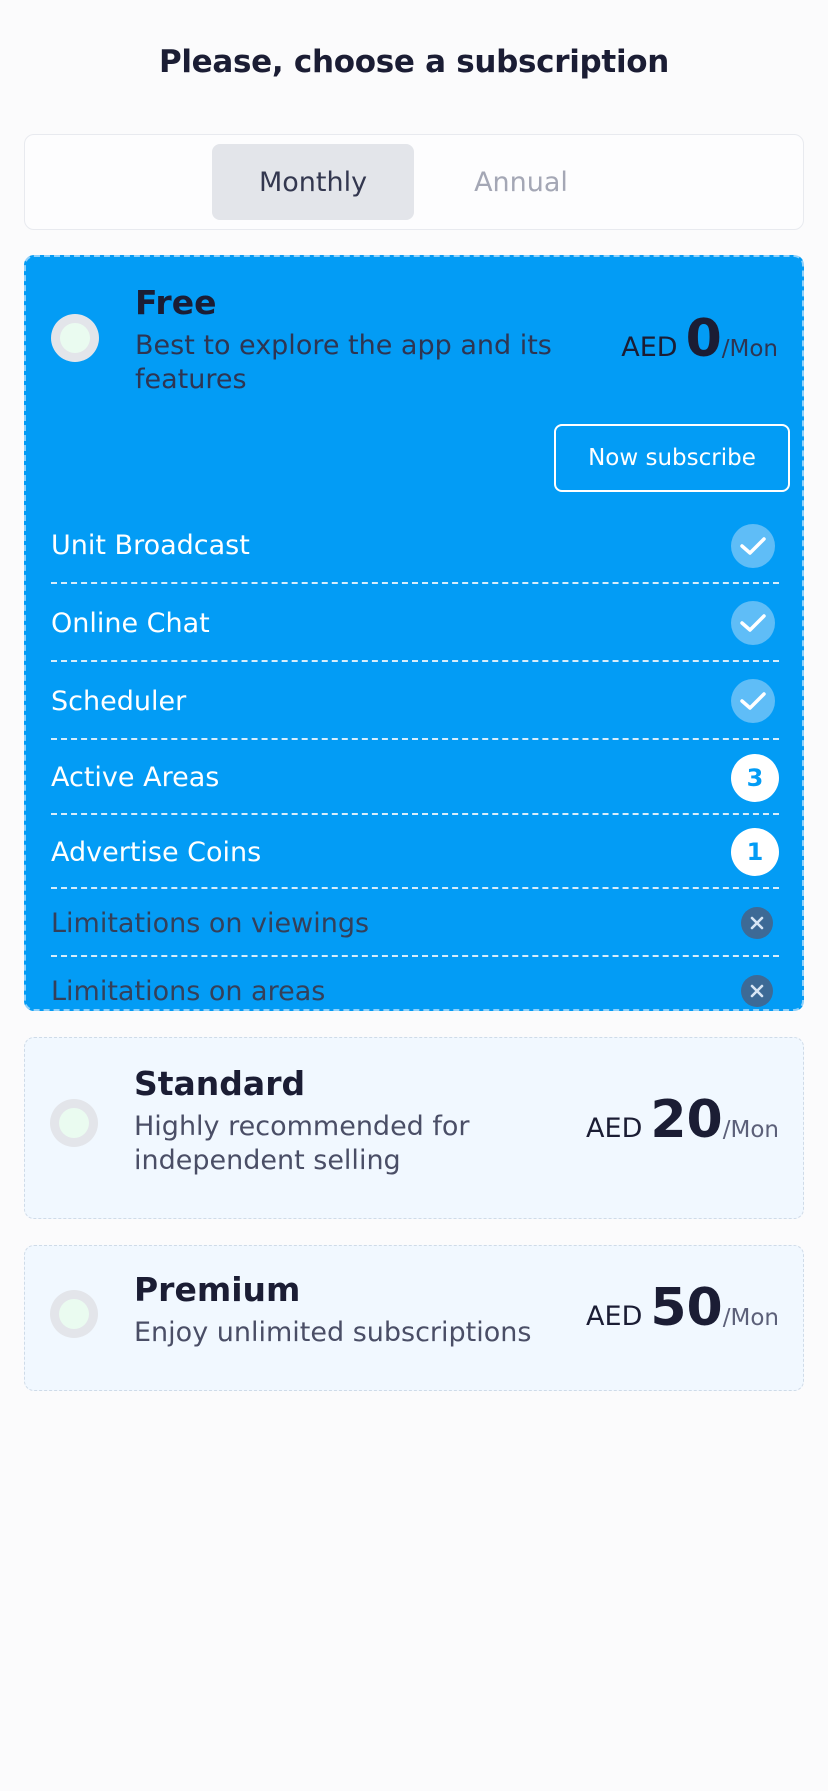 Image resolution: width=828 pixels, height=1791 pixels. I want to click on feature-label: Advertise Coins, so click(156, 852).